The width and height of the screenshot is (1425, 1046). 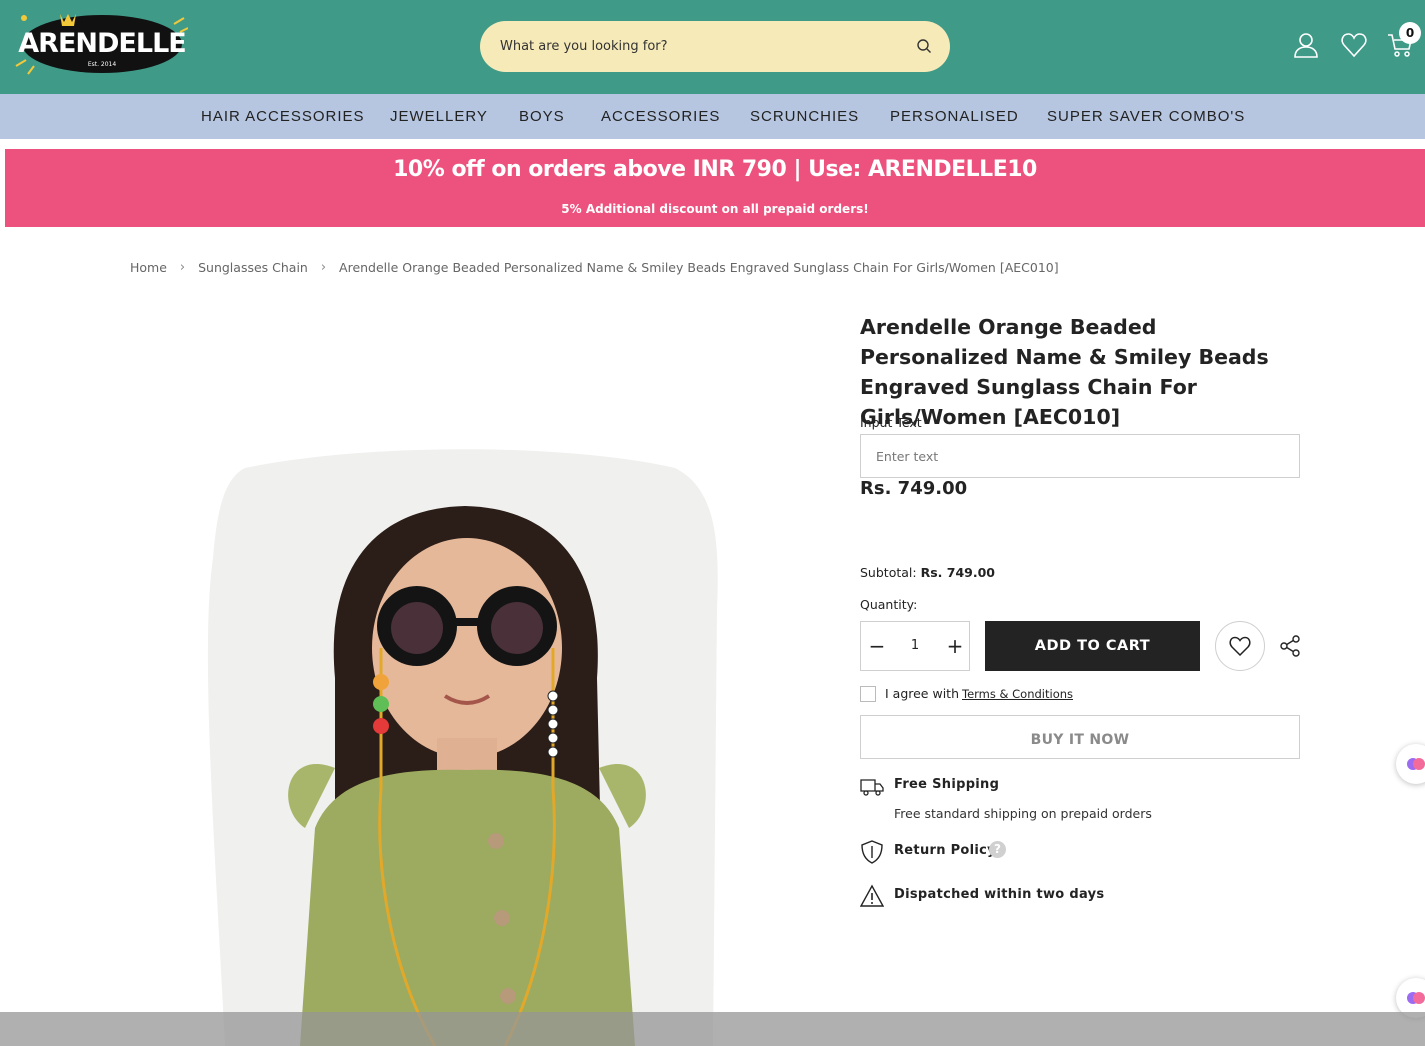 I want to click on product-price: Rs. 749.00, so click(x=914, y=488).